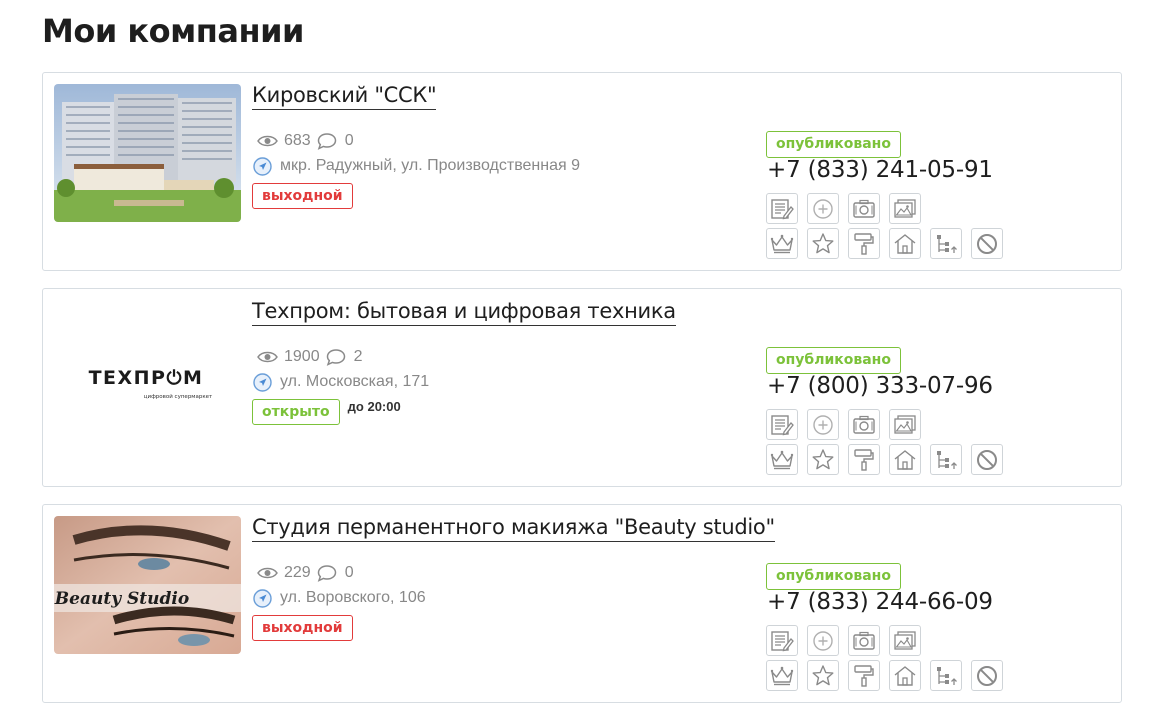  I want to click on hours-row: выходной, so click(302, 628).